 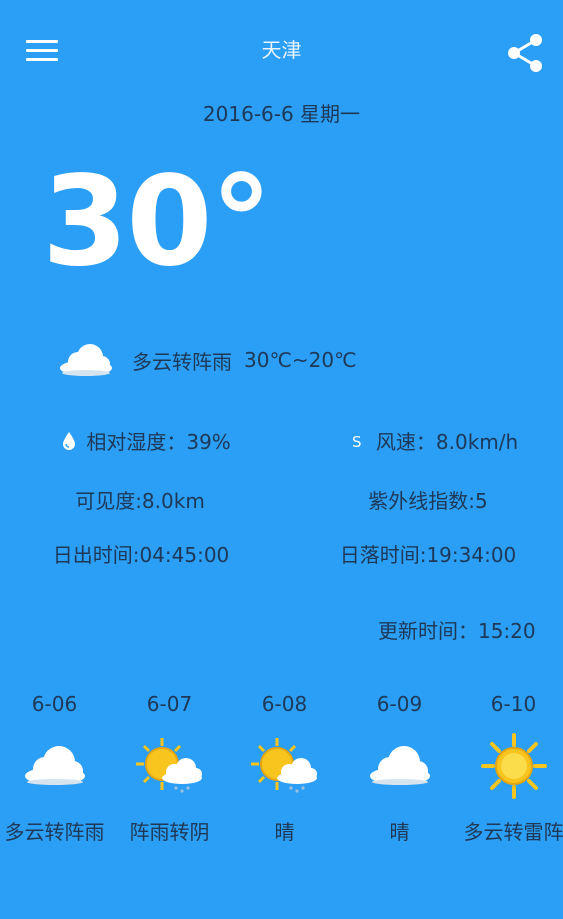 What do you see at coordinates (300, 360) in the screenshot?
I see `current-temp-range: 30℃~20℃` at bounding box center [300, 360].